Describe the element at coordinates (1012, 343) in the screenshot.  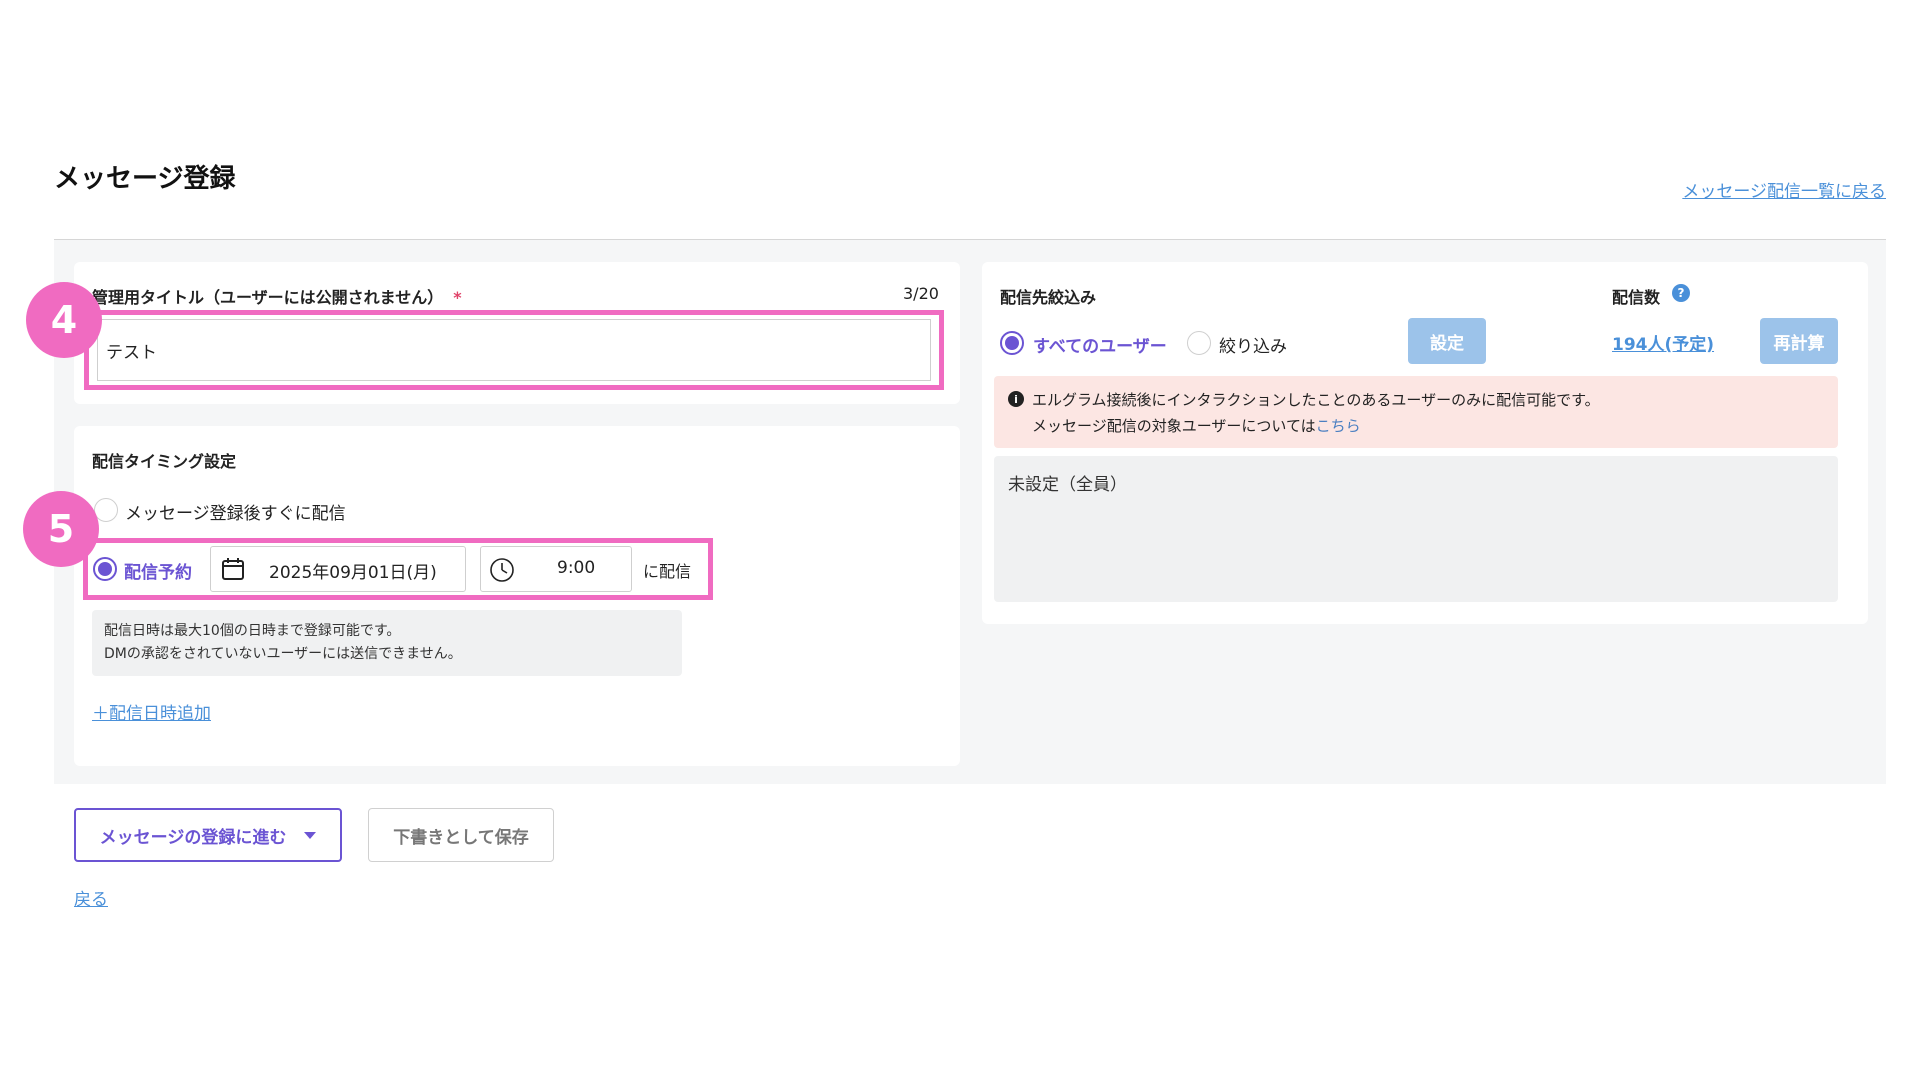
I see `radio-all-users` at that location.